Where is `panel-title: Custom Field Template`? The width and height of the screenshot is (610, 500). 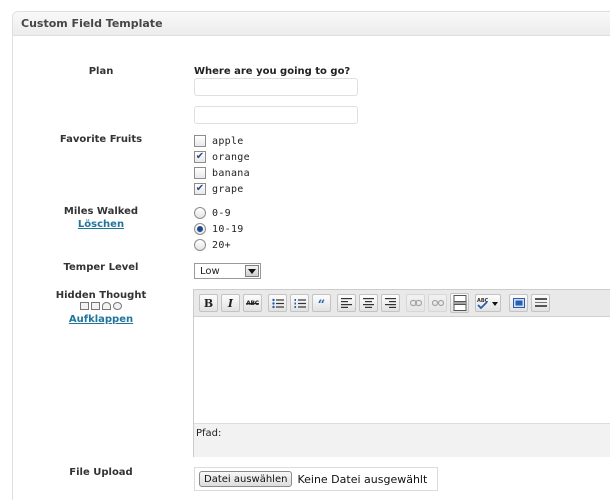
panel-title: Custom Field Template is located at coordinates (311, 24).